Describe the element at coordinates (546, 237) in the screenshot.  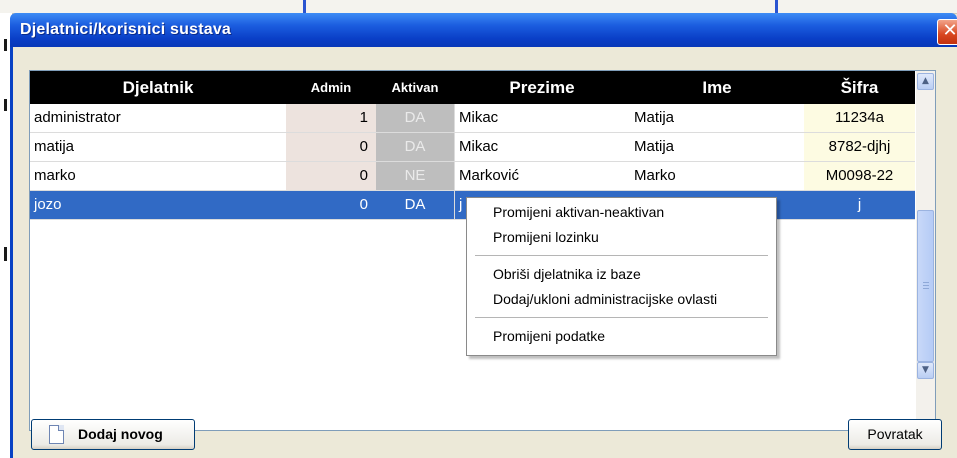
I see `menu-item-change-password: Promijeni lozinku` at that location.